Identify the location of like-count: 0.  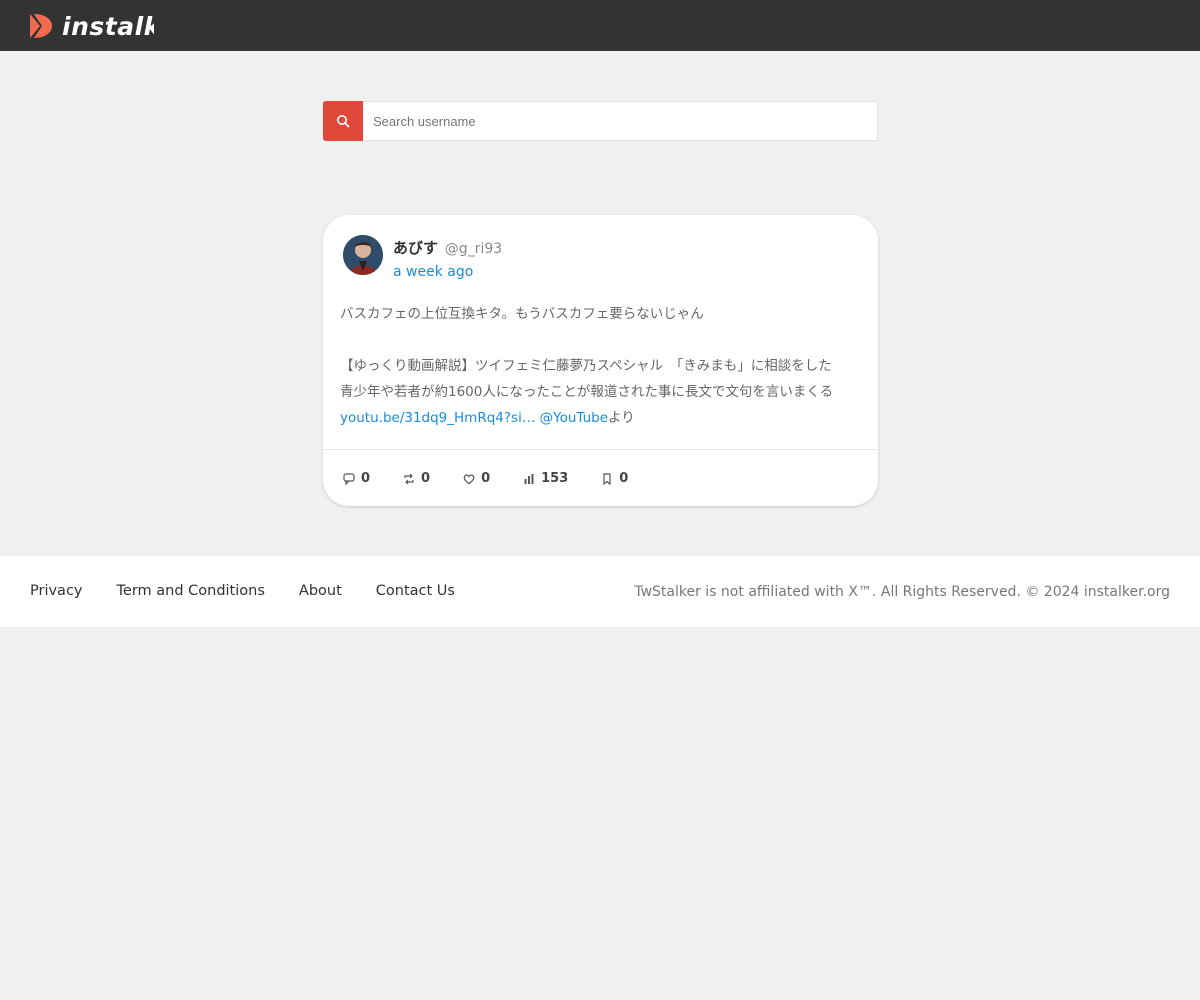
(486, 478).